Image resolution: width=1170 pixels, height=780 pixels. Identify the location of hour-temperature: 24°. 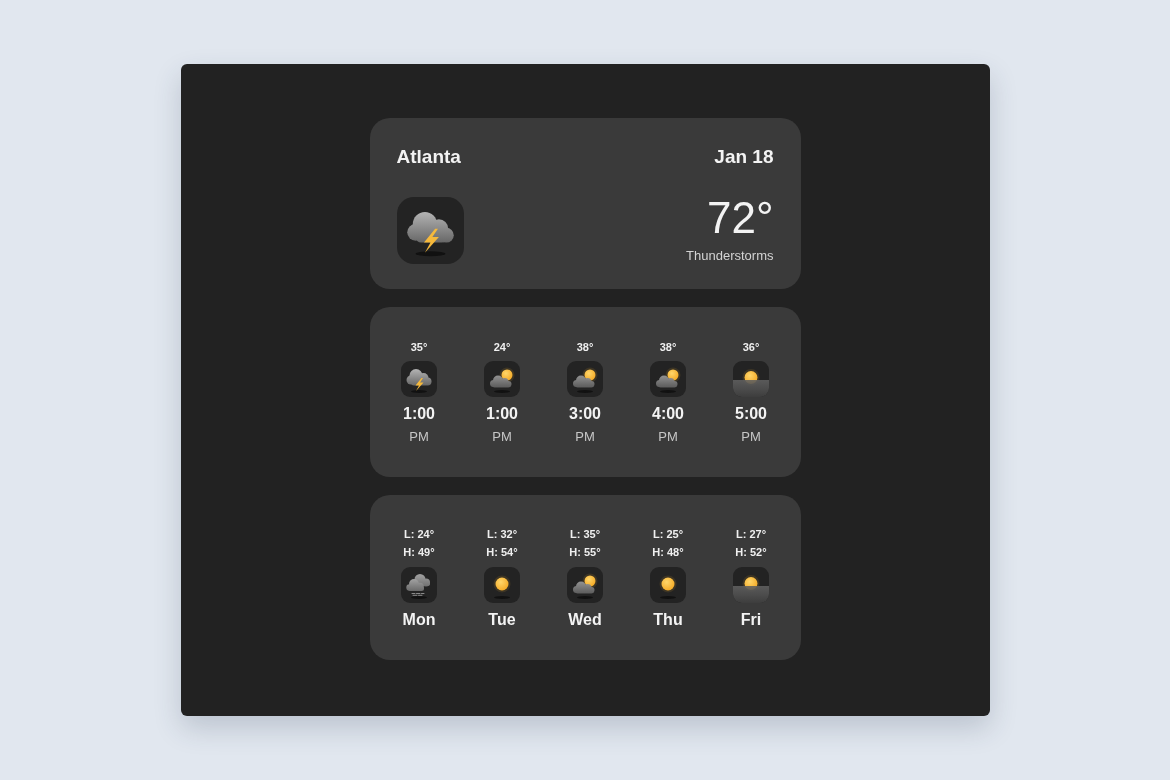
(502, 347).